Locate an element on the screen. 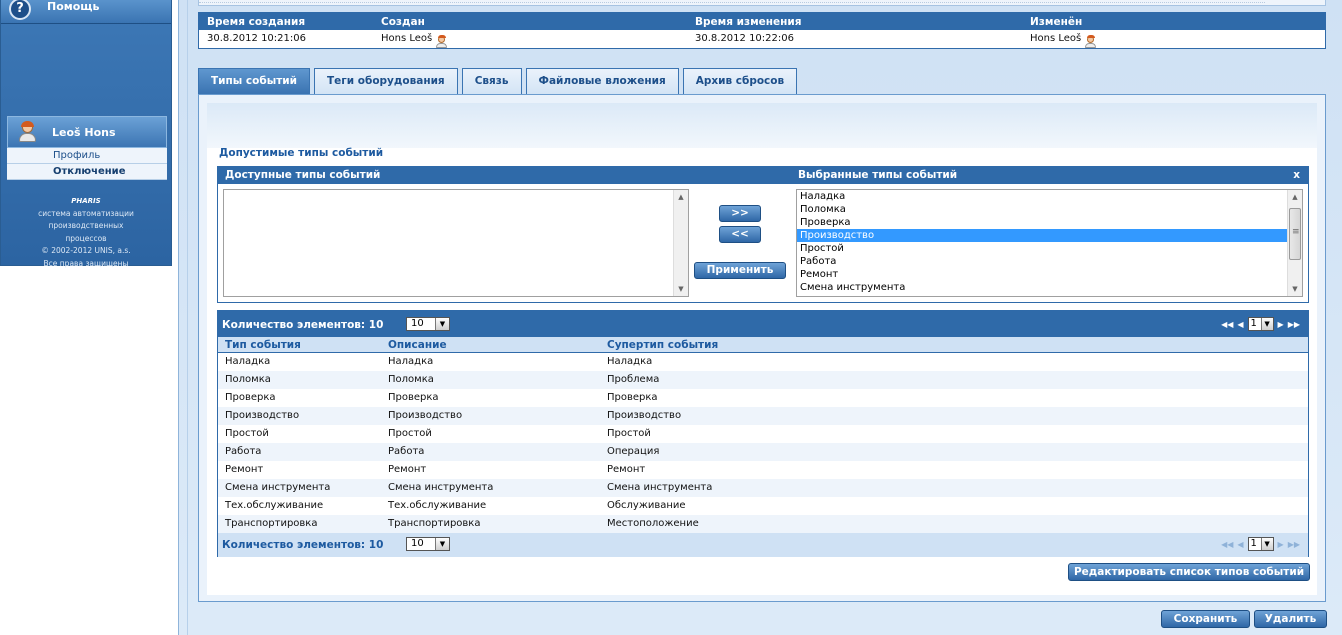  tab-equipment-tags: Теги оборудования is located at coordinates (386, 81).